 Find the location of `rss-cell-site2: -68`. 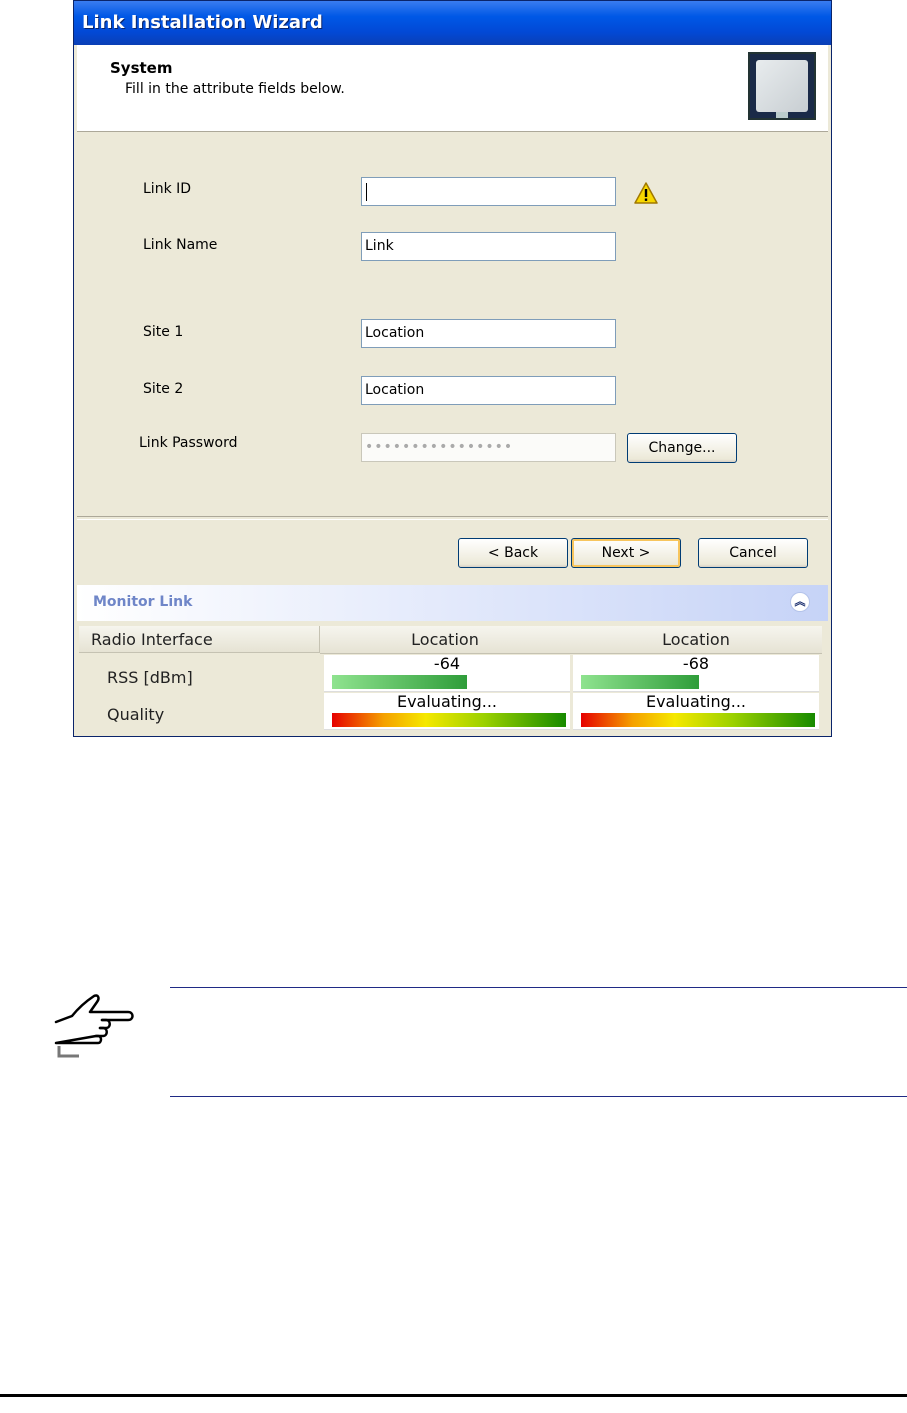

rss-cell-site2: -68 is located at coordinates (696, 673).